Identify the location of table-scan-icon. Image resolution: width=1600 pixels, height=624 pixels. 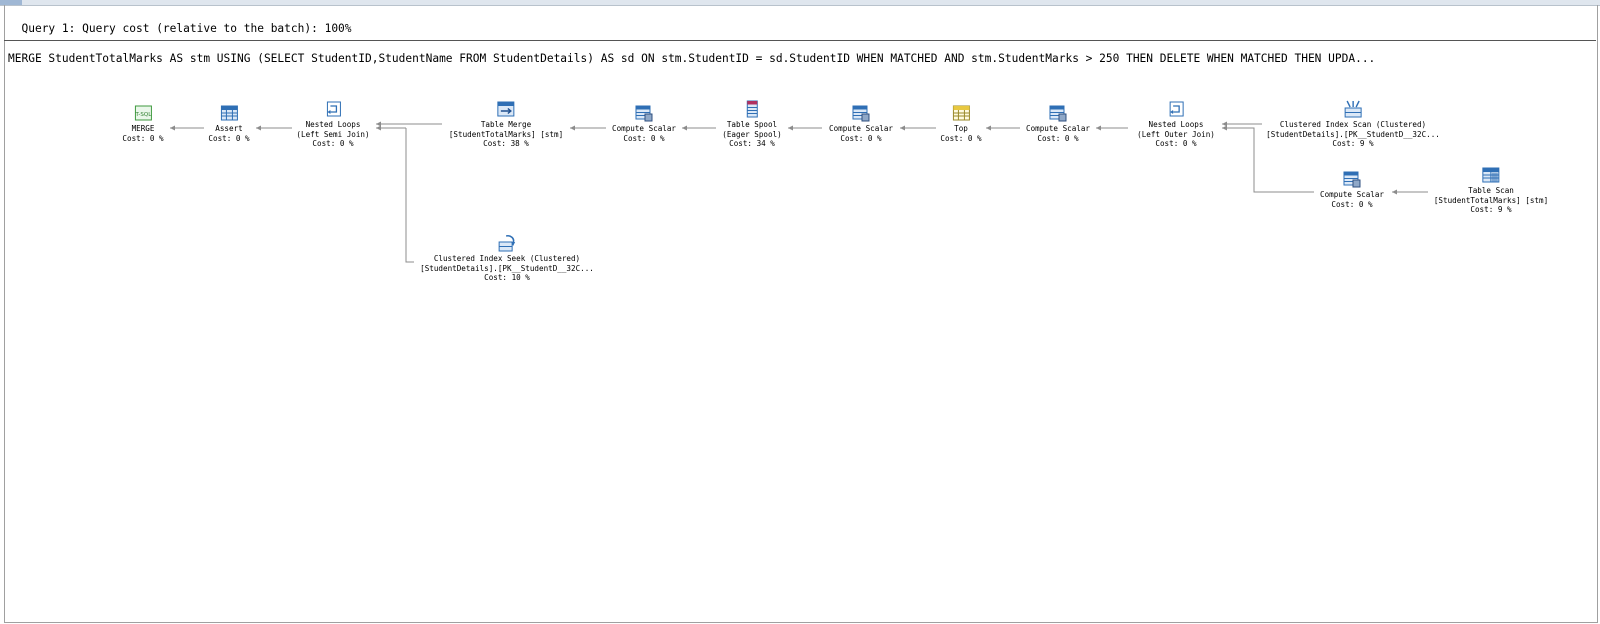
(1491, 175).